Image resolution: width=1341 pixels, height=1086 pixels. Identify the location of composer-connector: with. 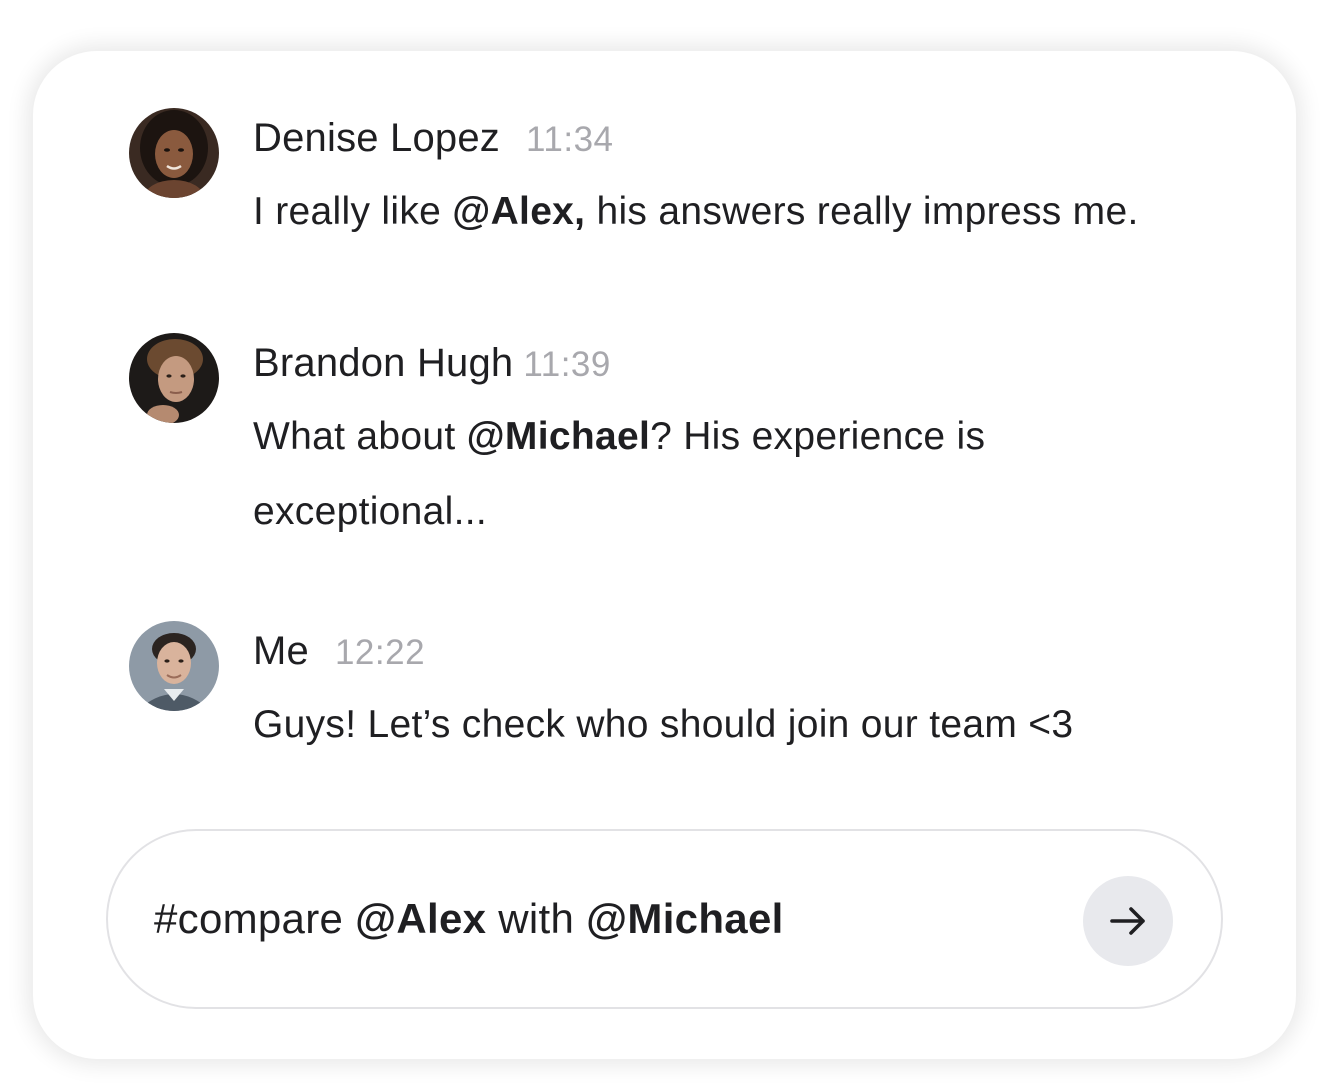
(536, 918).